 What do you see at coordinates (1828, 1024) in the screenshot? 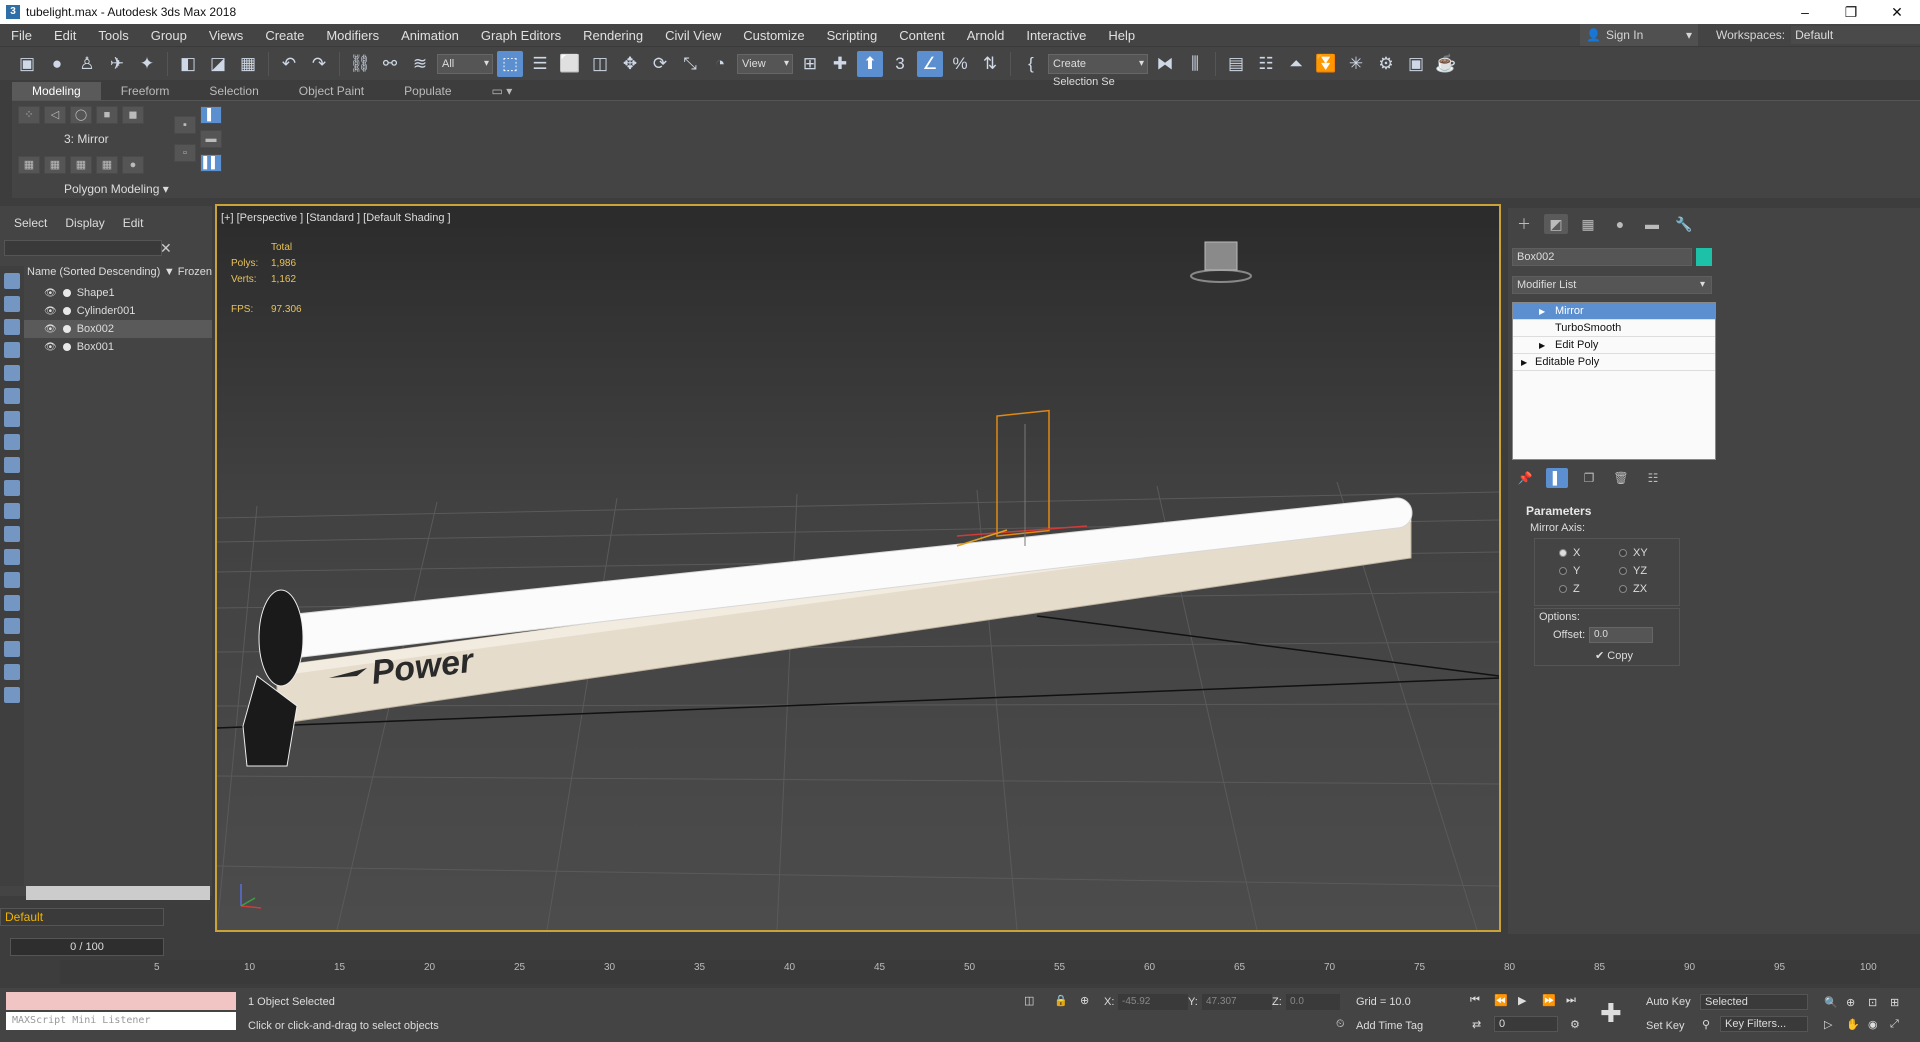
I see `field-of-view-icon: ▷` at bounding box center [1828, 1024].